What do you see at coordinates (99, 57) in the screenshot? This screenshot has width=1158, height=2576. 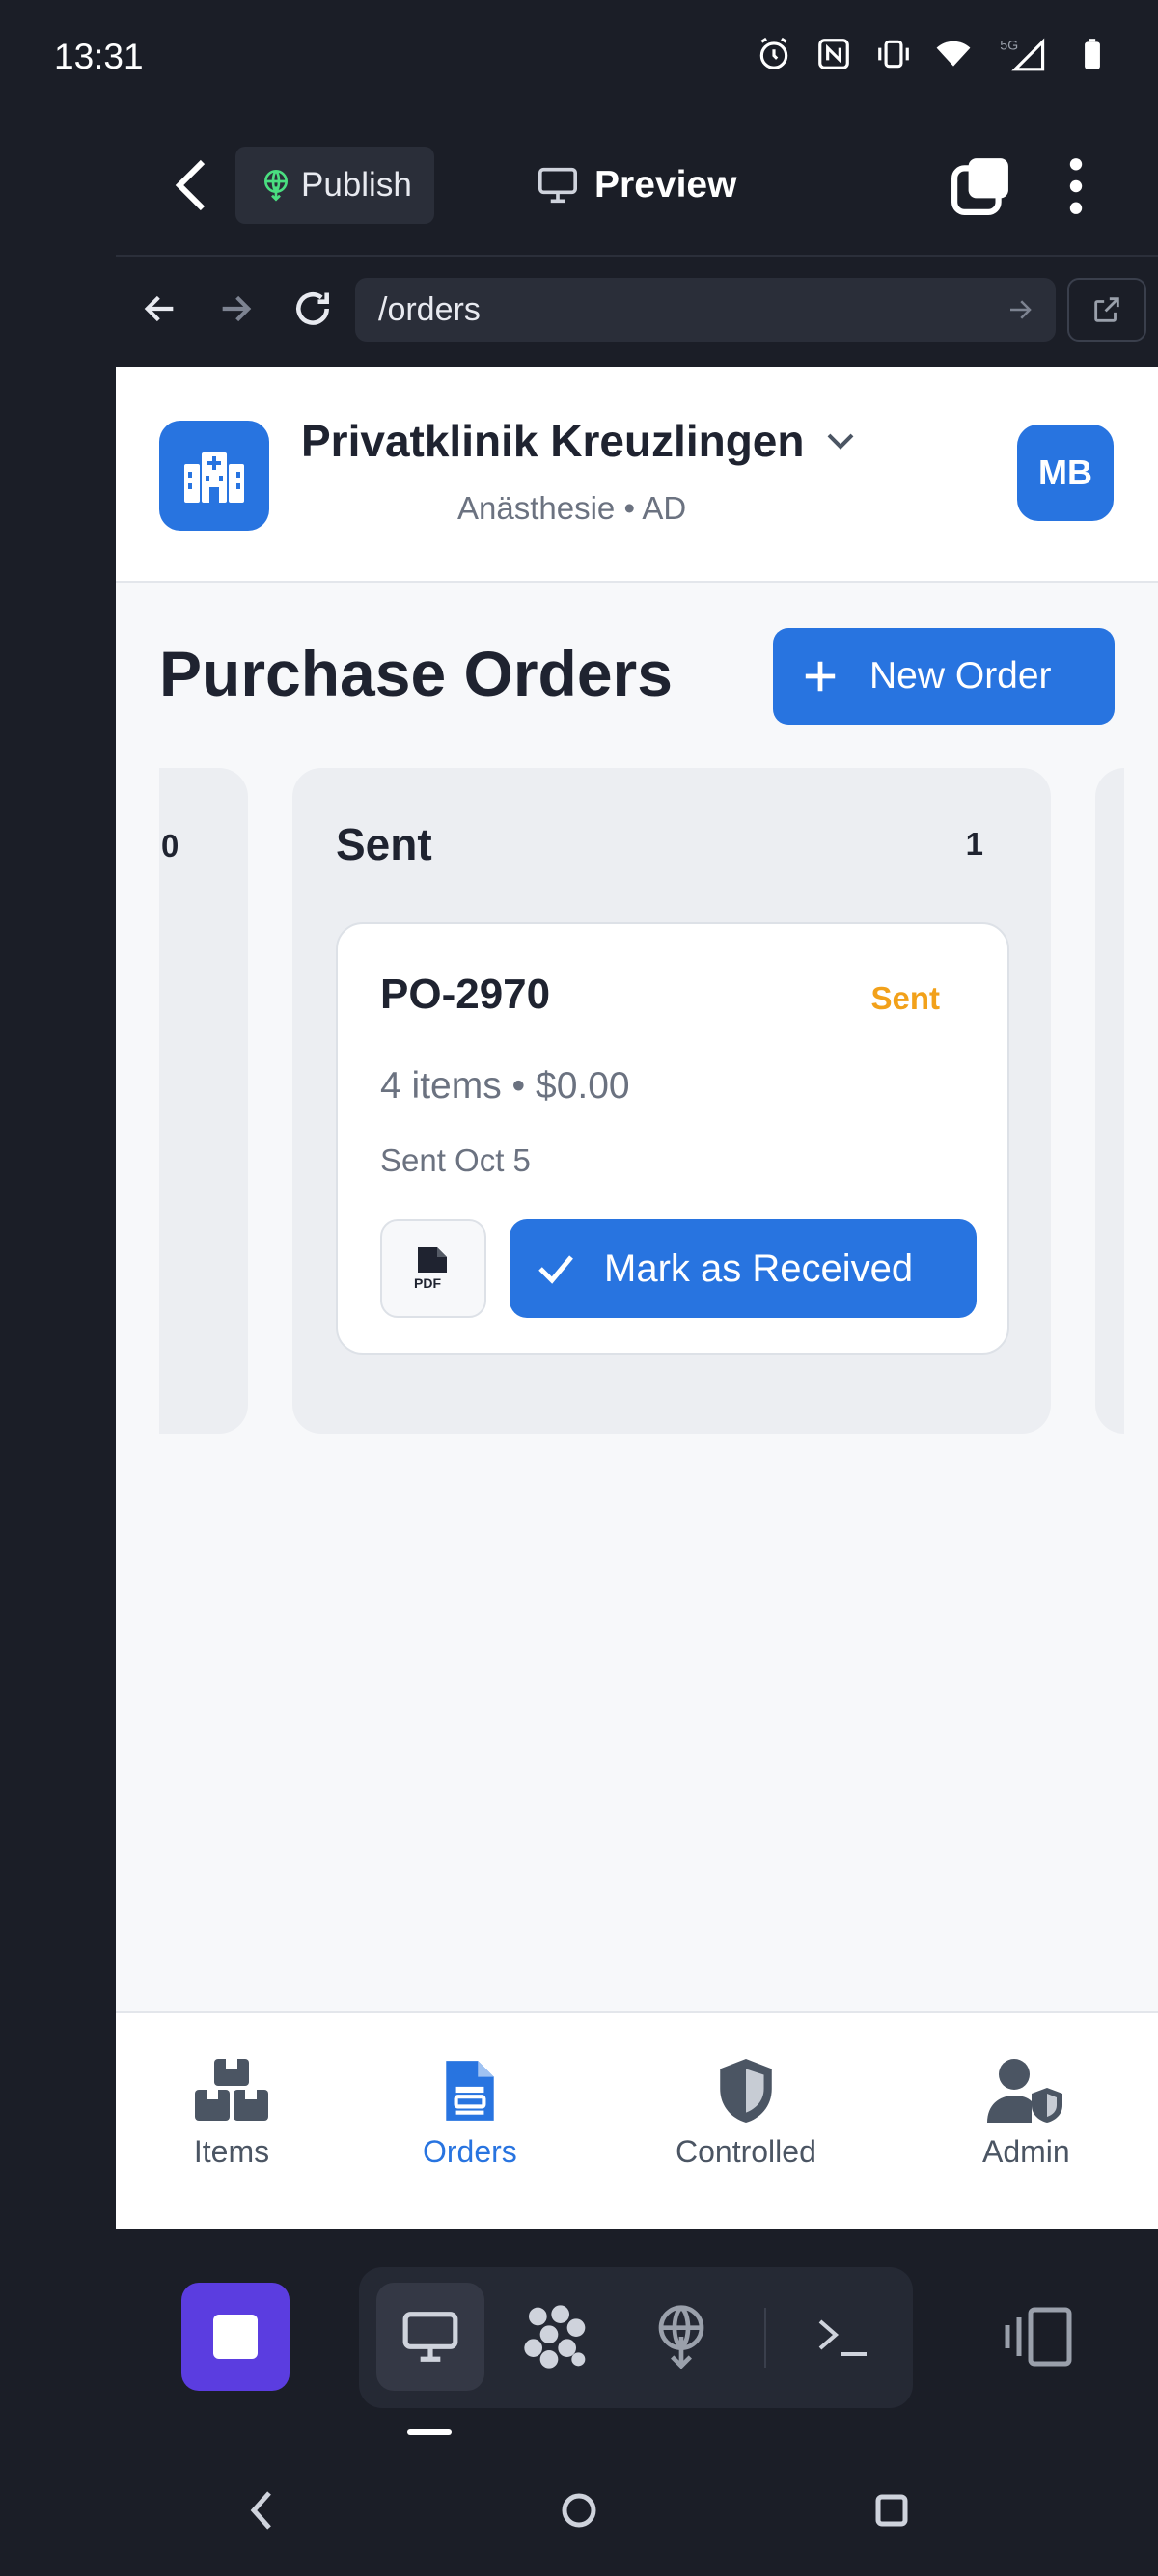 I see `status-time: 13:31` at bounding box center [99, 57].